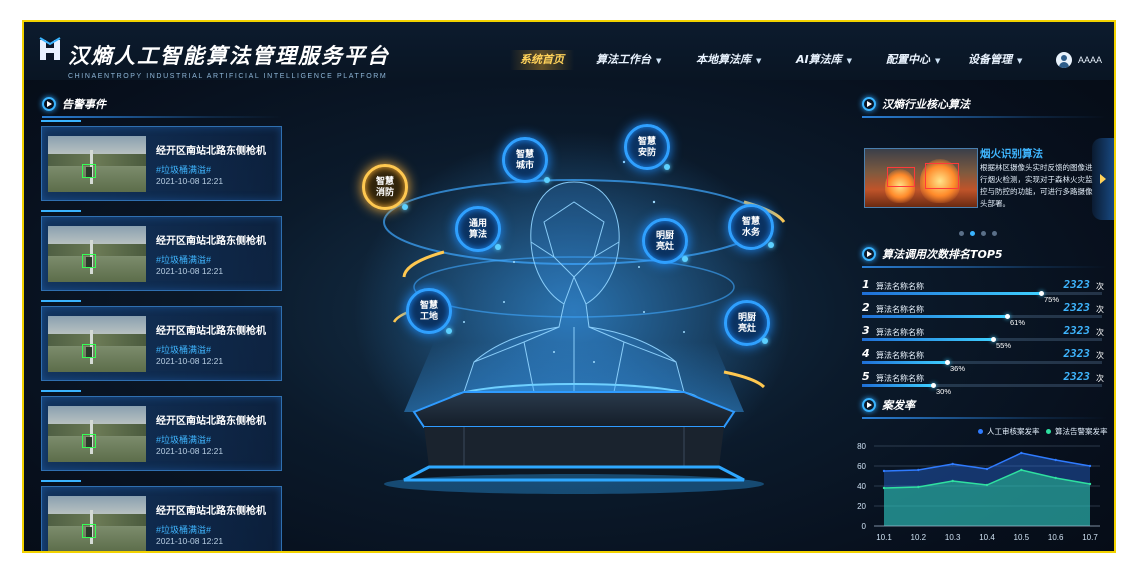  I want to click on node-smart-city: 智慧城市, so click(525, 160).